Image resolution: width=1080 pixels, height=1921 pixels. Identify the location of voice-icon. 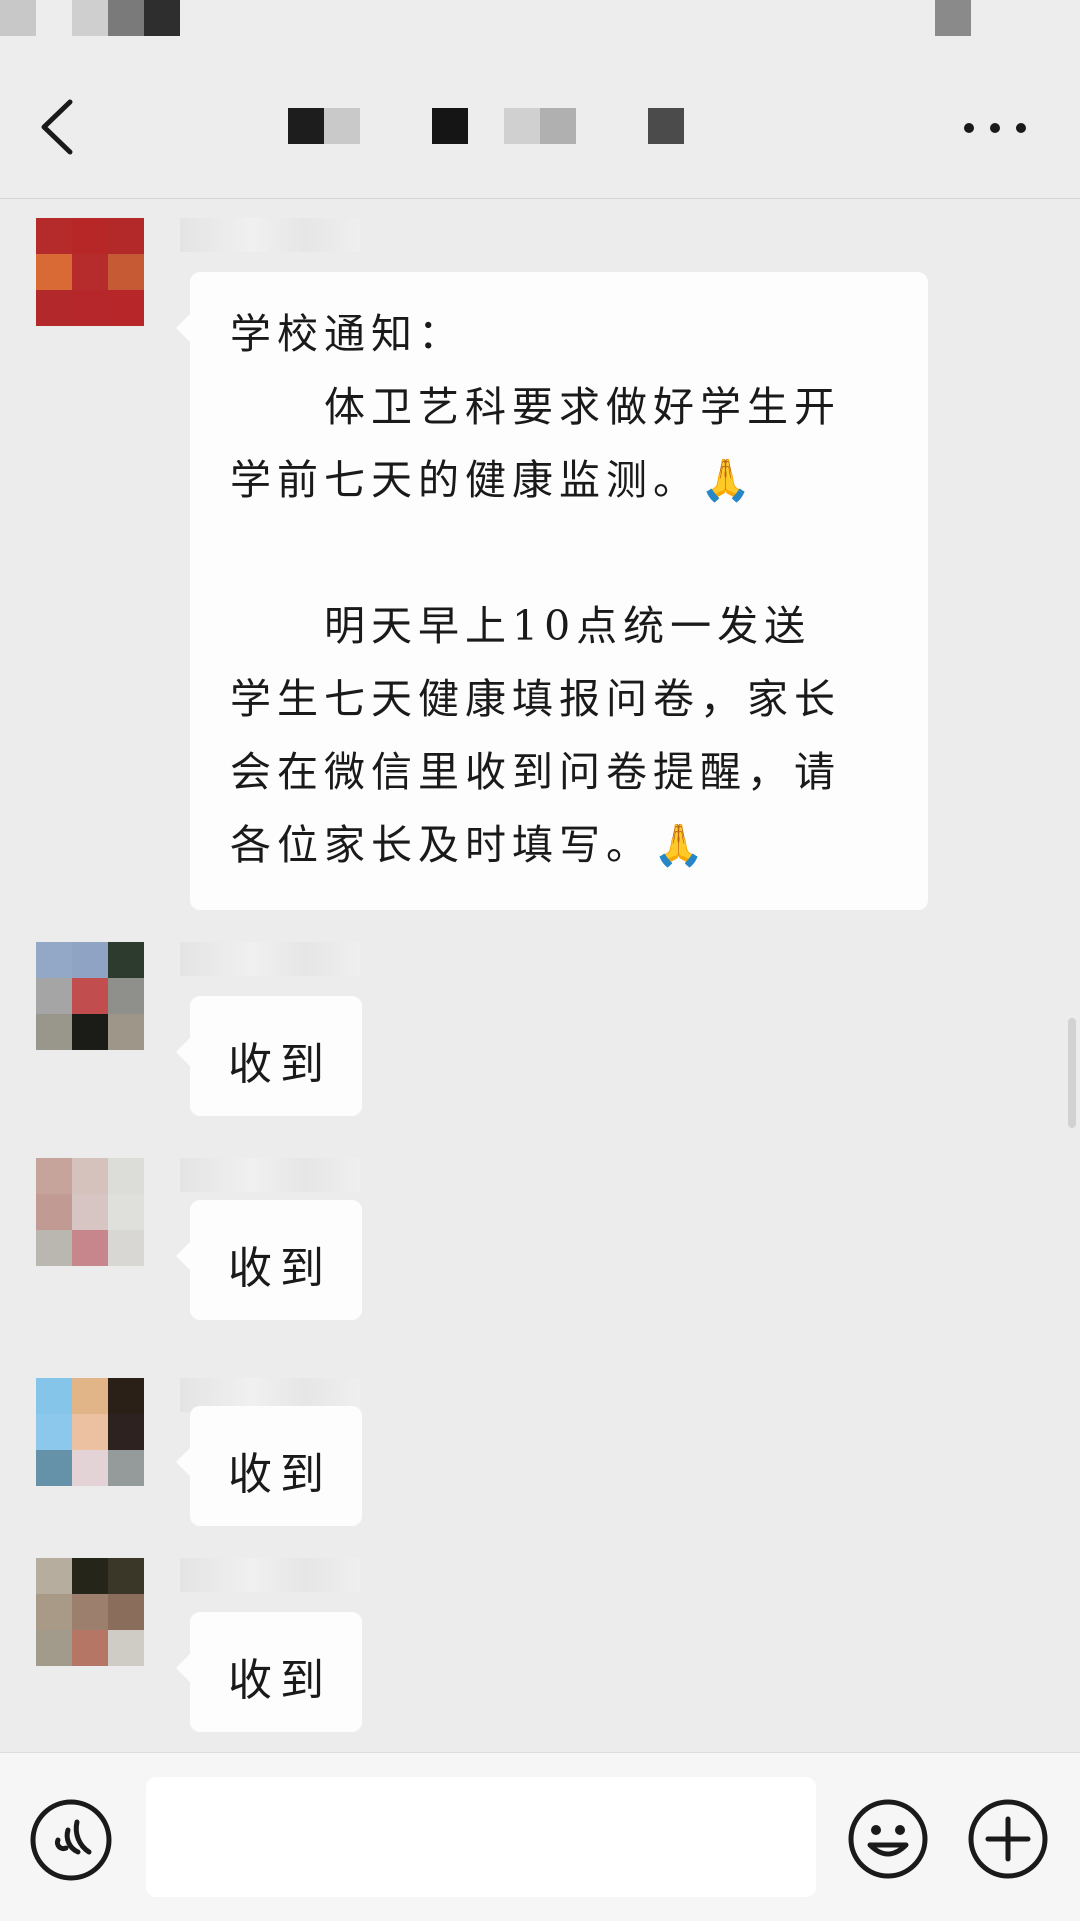
(71, 1840).